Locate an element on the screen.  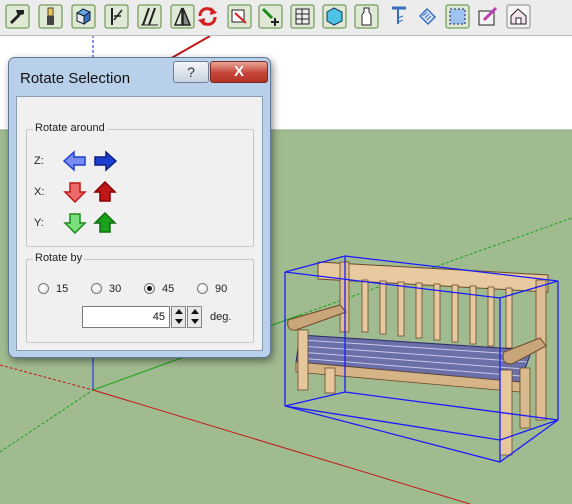
stretch-icon is located at coordinates (239, 16).